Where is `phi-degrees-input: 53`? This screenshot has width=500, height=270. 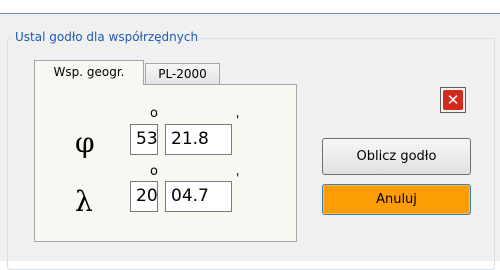 phi-degrees-input: 53 is located at coordinates (144, 139).